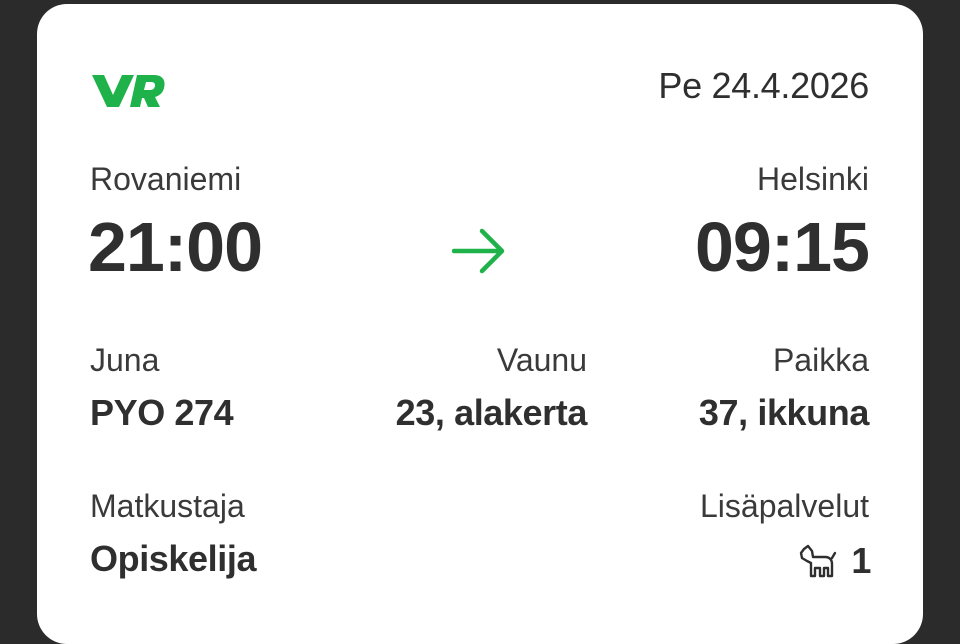  Describe the element at coordinates (763, 85) in the screenshot. I see `travel-date: Pe 24.4.2026` at that location.